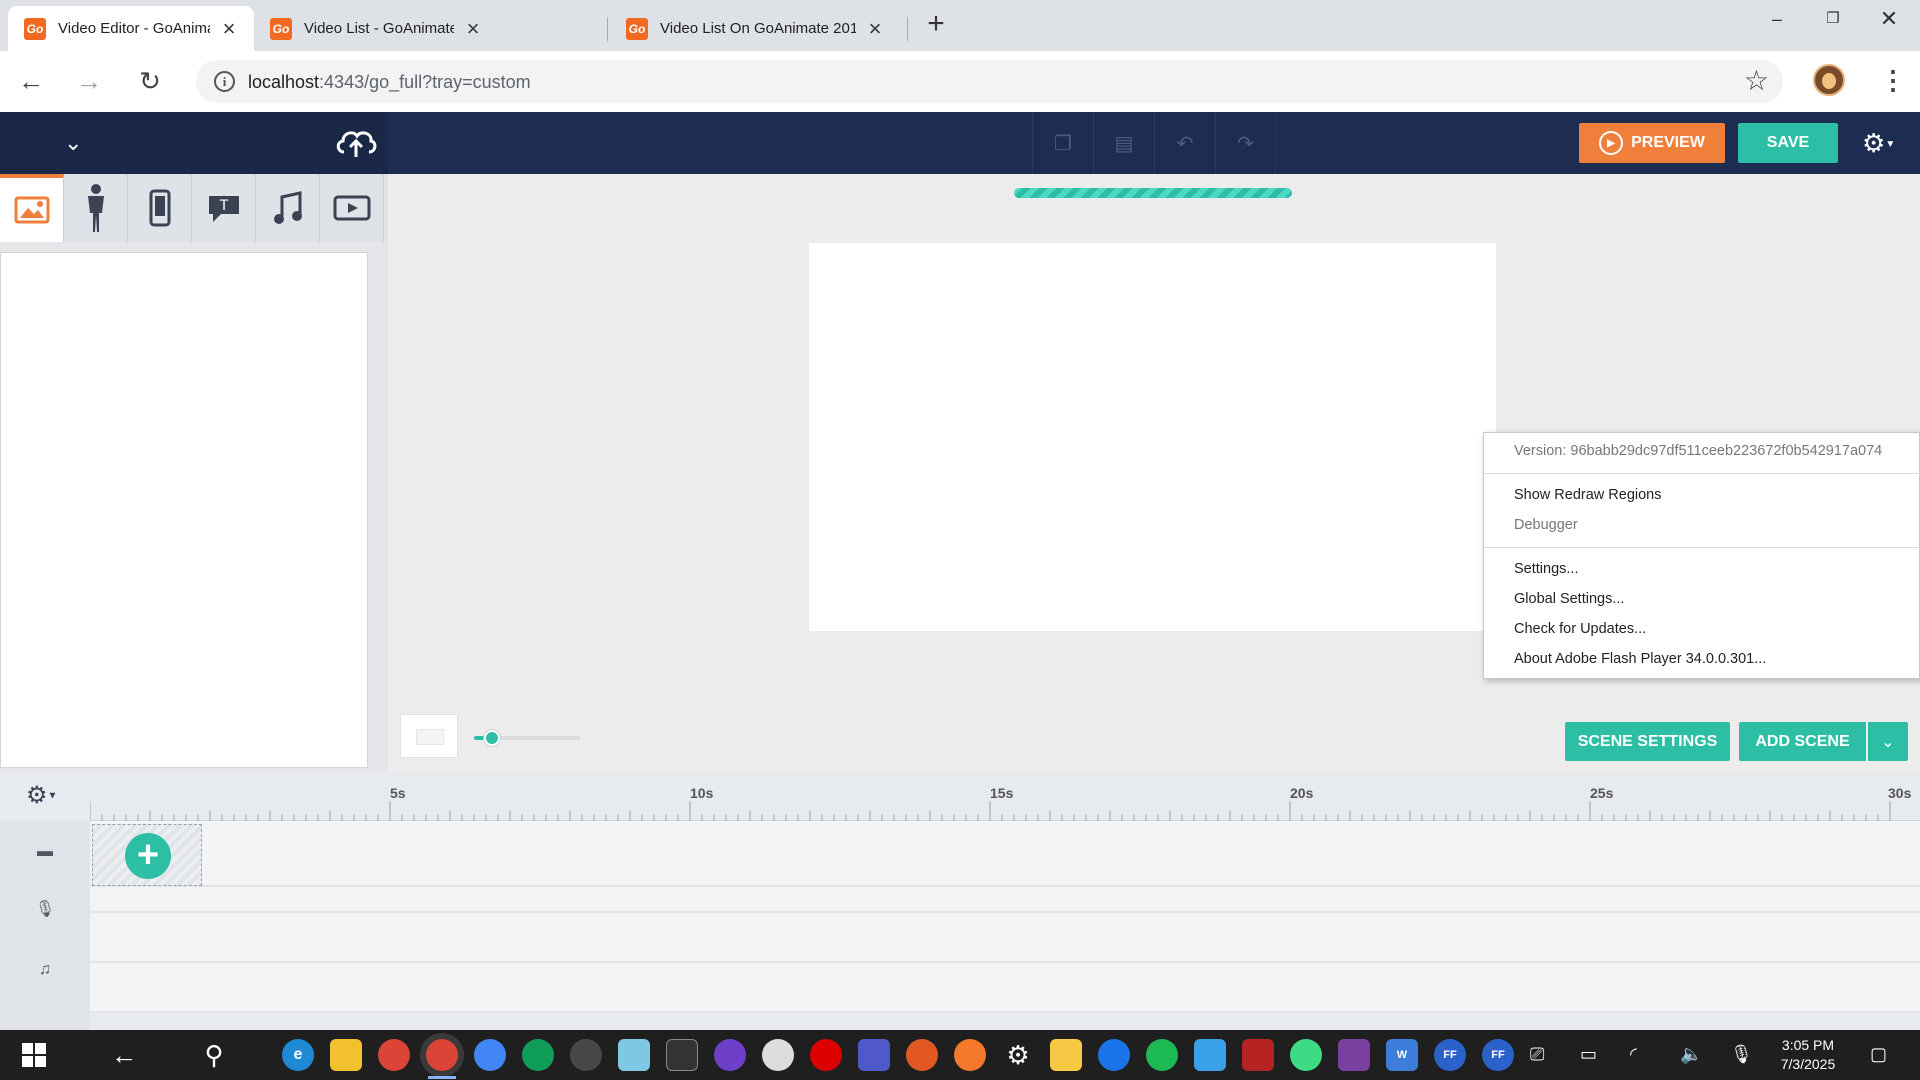 The image size is (1920, 1080). I want to click on windows-start-icon, so click(34, 1055).